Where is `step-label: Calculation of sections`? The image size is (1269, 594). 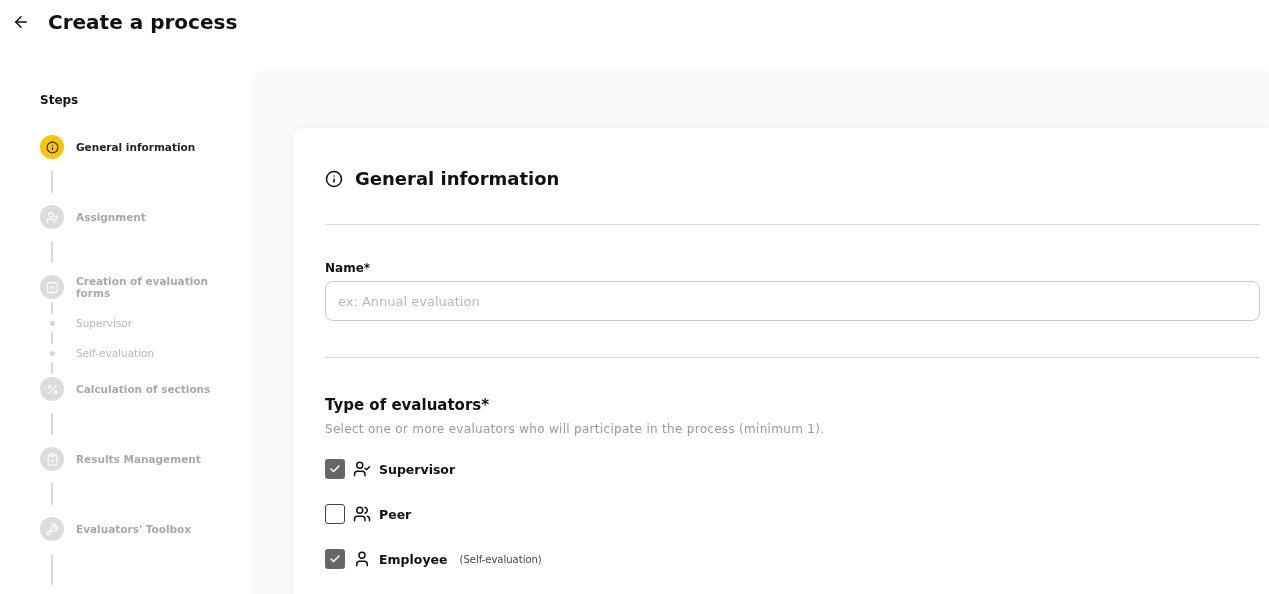 step-label: Calculation of sections is located at coordinates (146, 389).